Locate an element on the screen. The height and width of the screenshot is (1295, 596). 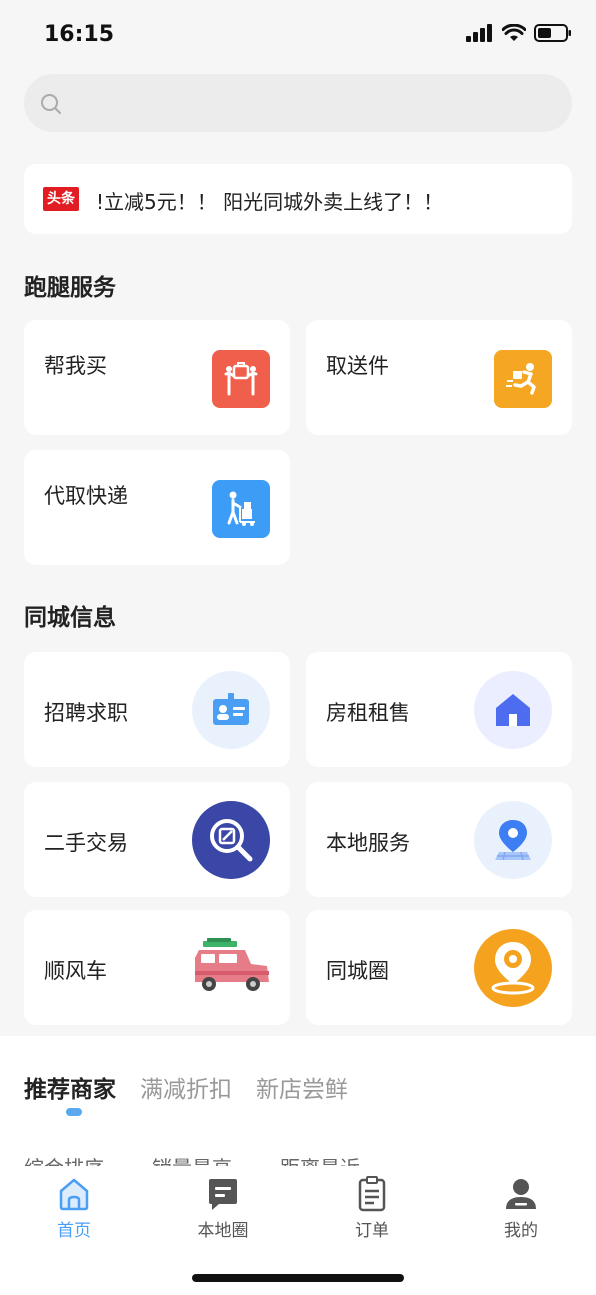
city-card-circle: 同城圈 is located at coordinates (439, 967).